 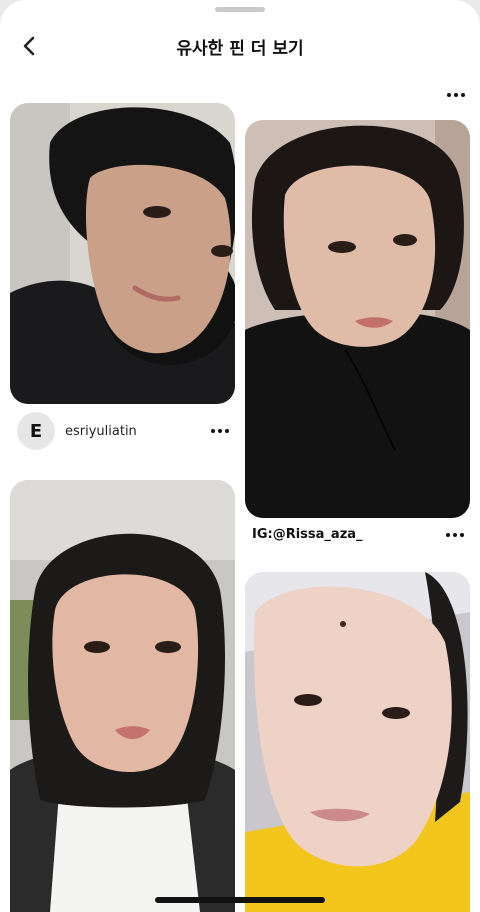 What do you see at coordinates (36, 431) in the screenshot?
I see `avatar: E` at bounding box center [36, 431].